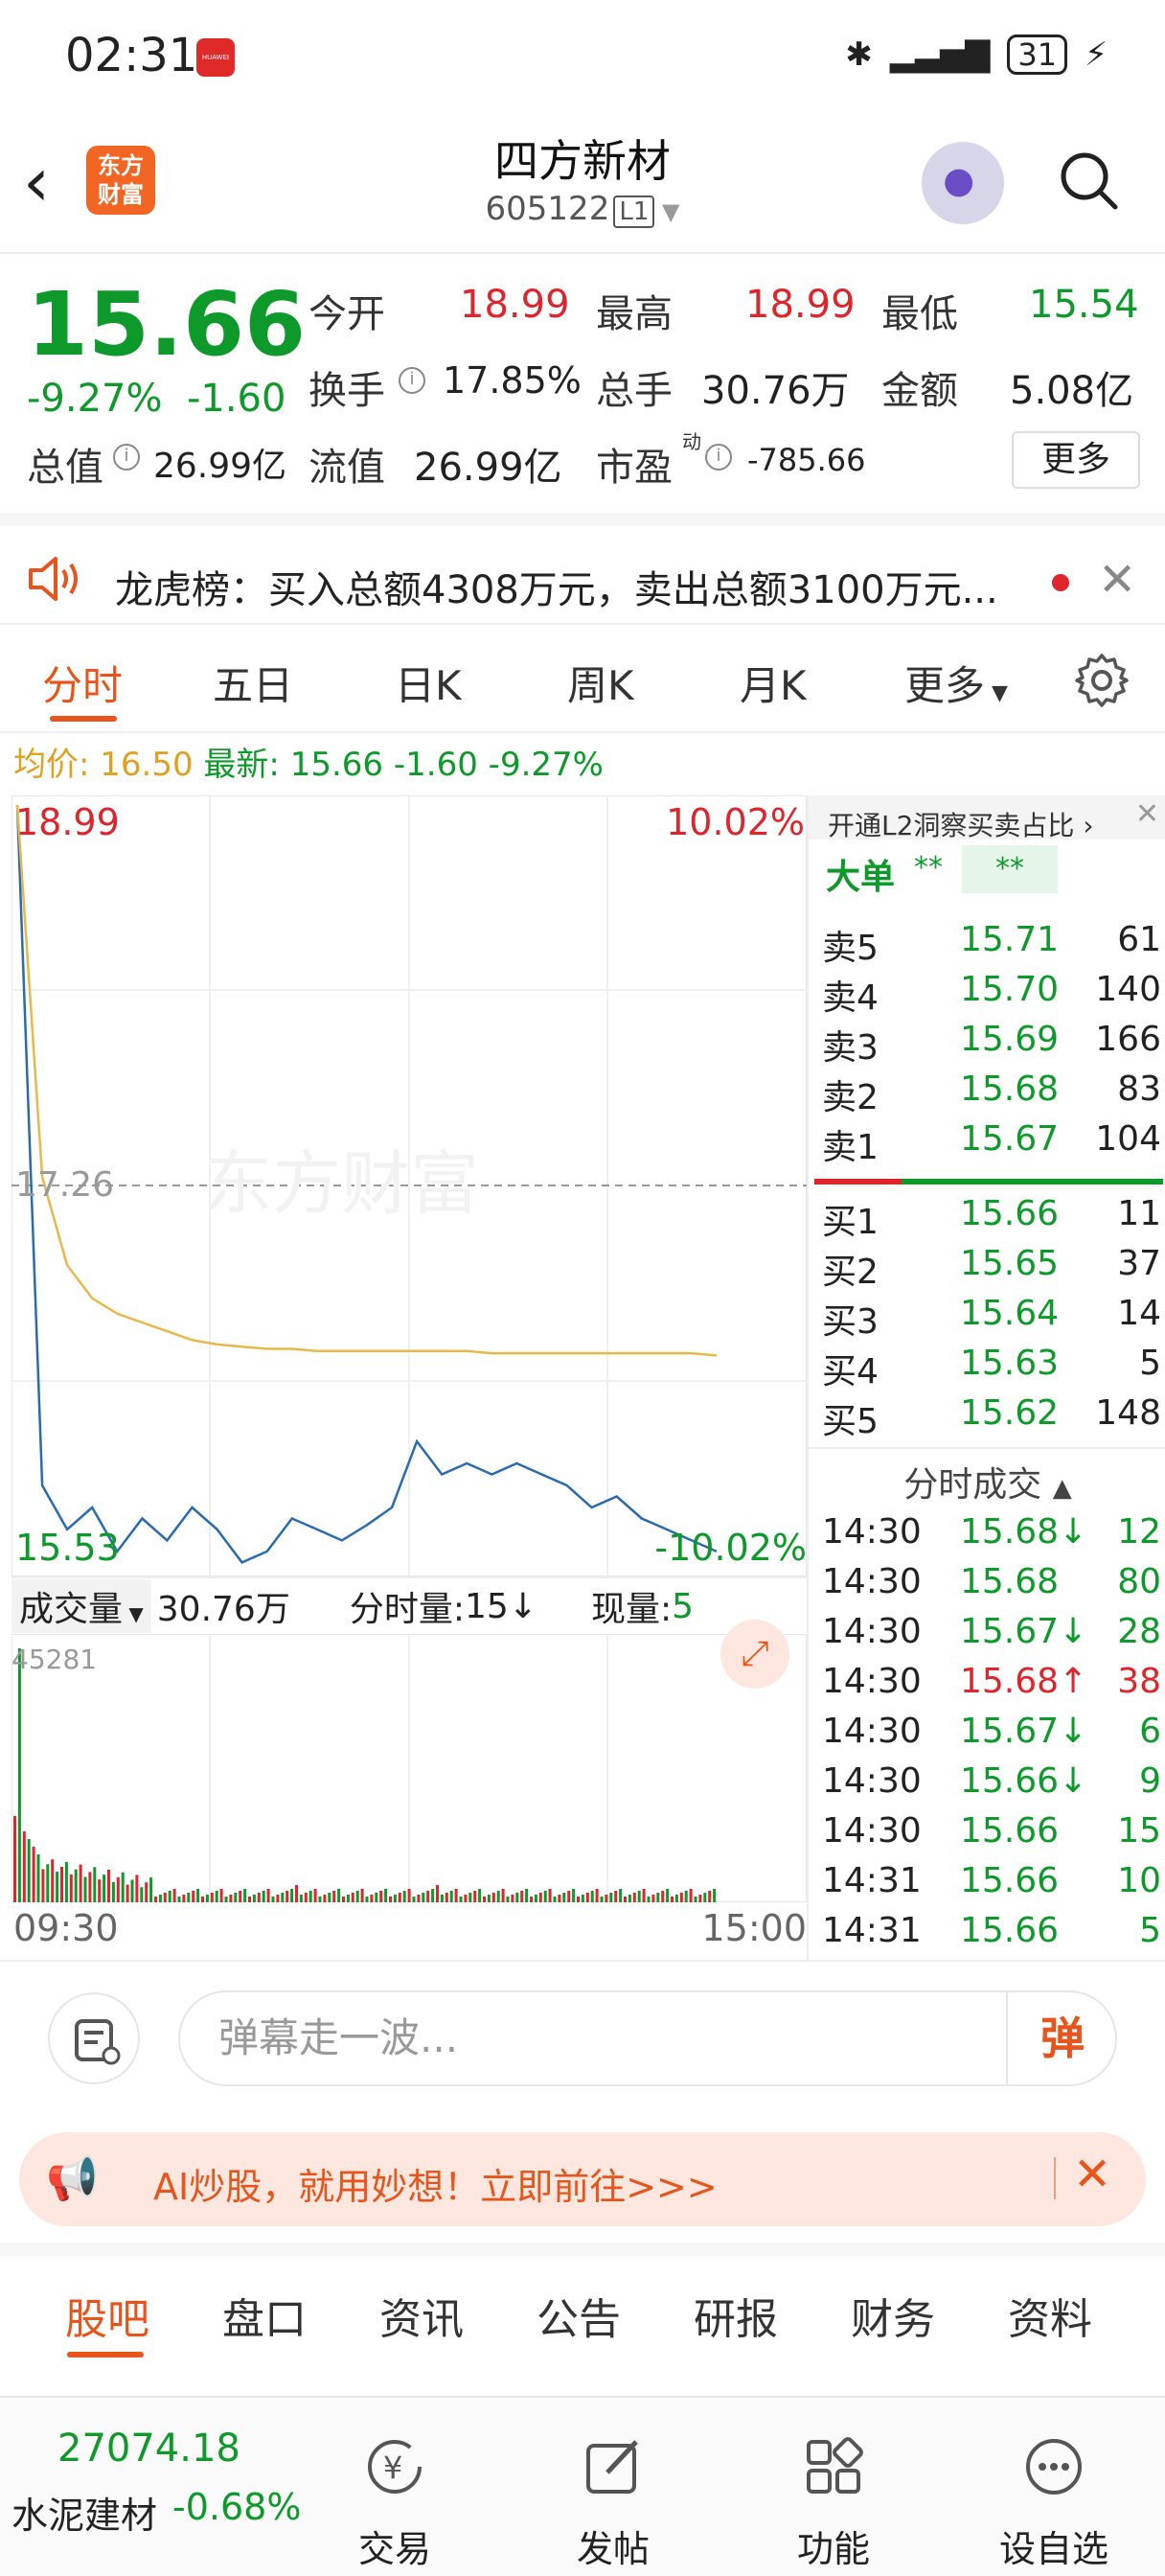  I want to click on divider, so click(1055, 2178).